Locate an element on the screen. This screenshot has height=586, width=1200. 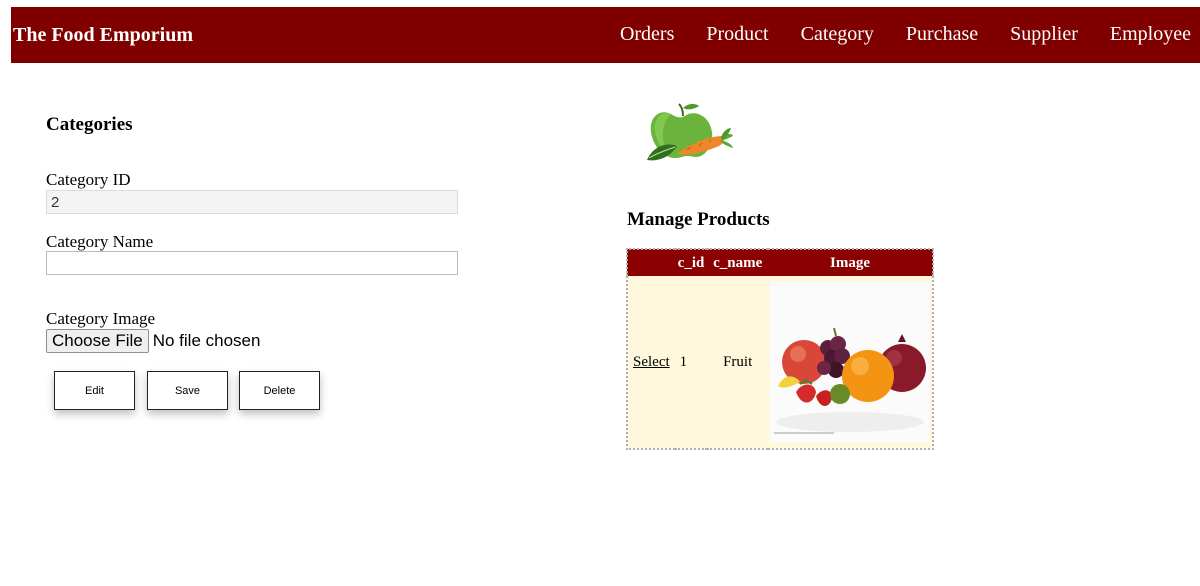
nav-employee: Employee is located at coordinates (1150, 34).